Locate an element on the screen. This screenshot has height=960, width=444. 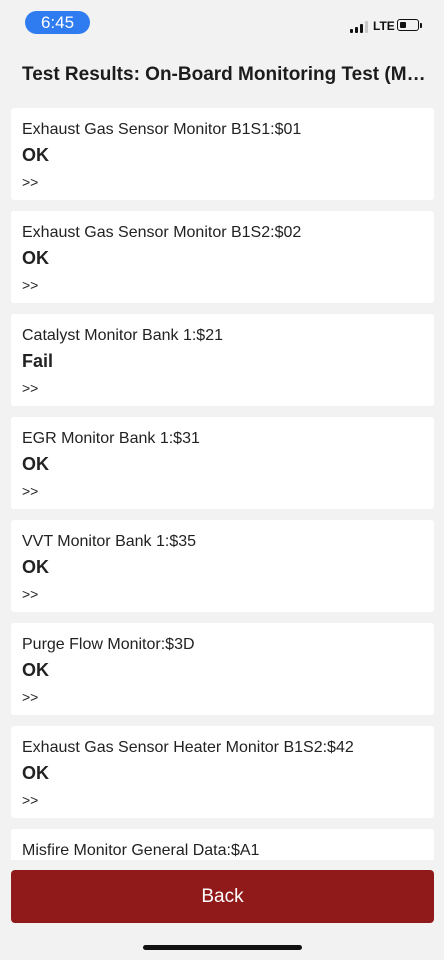
result-card: Purge Flow Monitor:$3D OK >> is located at coordinates (222, 669).